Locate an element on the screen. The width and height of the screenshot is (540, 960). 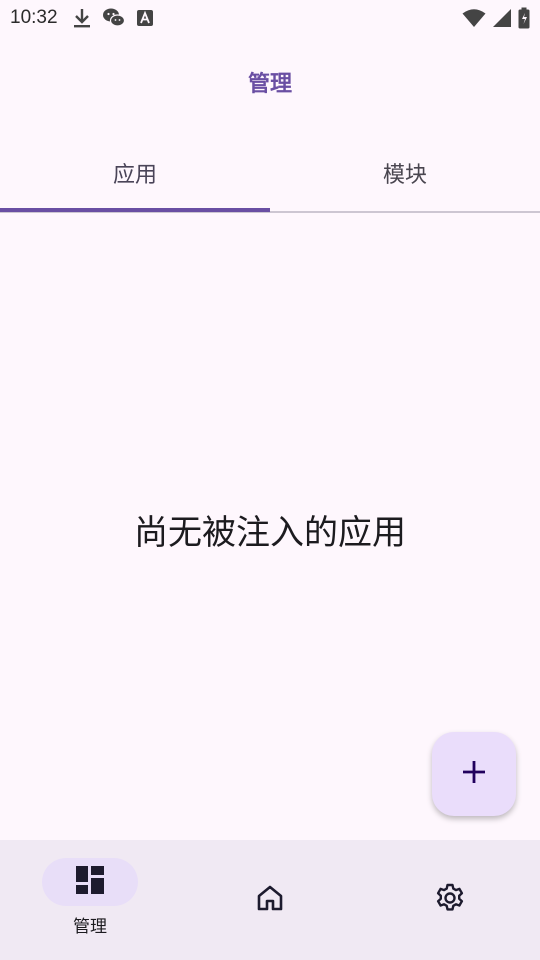
tab-modules: 模块 is located at coordinates (405, 175).